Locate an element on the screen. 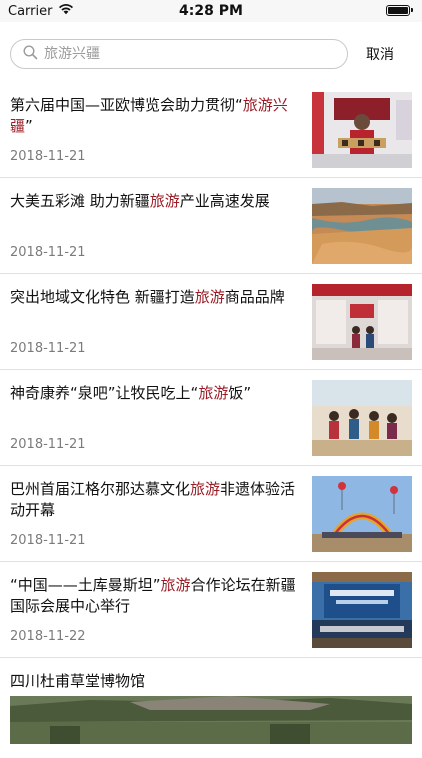 Image resolution: width=422 pixels, height=758 pixels. title-text: 产业高速发展 is located at coordinates (224, 201).